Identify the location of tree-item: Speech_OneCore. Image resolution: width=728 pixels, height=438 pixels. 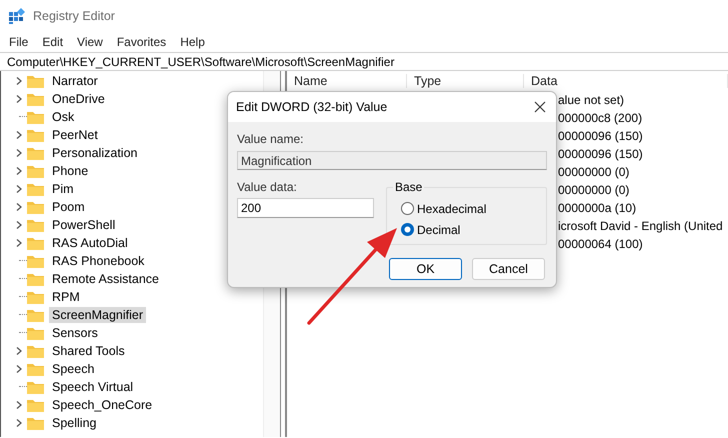
(102, 405).